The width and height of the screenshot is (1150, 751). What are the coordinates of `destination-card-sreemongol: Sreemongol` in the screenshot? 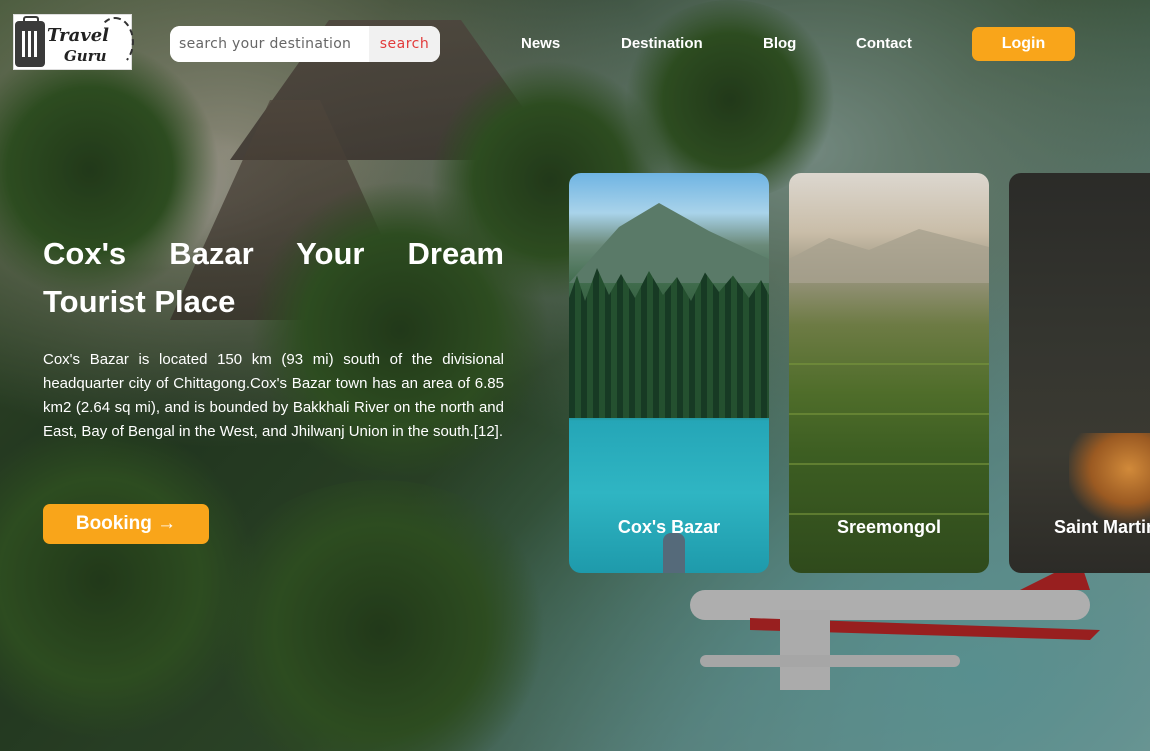 It's located at (889, 373).